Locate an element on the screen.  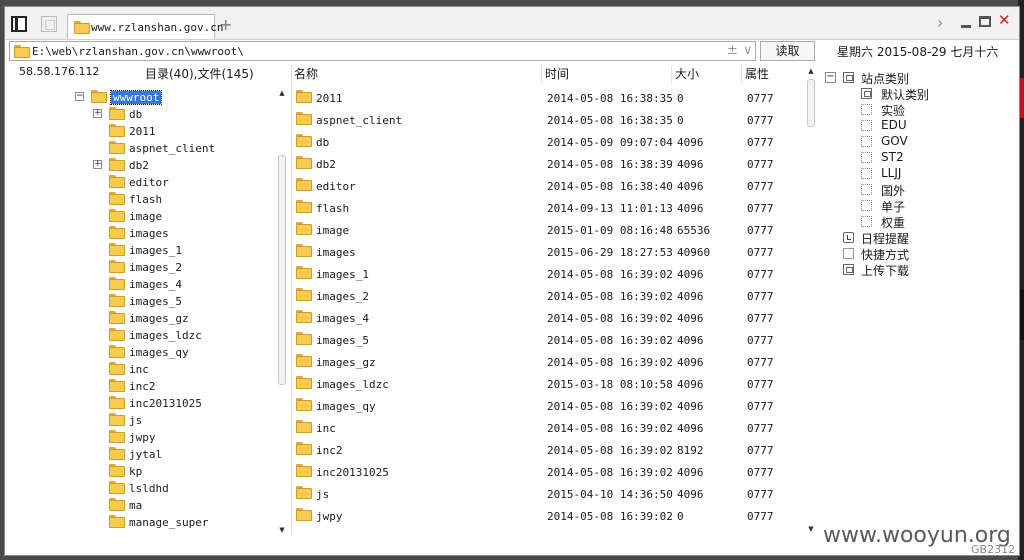
file-row: images_2 2014-05-08 16:39:02 4096 0777 is located at coordinates (549, 296).